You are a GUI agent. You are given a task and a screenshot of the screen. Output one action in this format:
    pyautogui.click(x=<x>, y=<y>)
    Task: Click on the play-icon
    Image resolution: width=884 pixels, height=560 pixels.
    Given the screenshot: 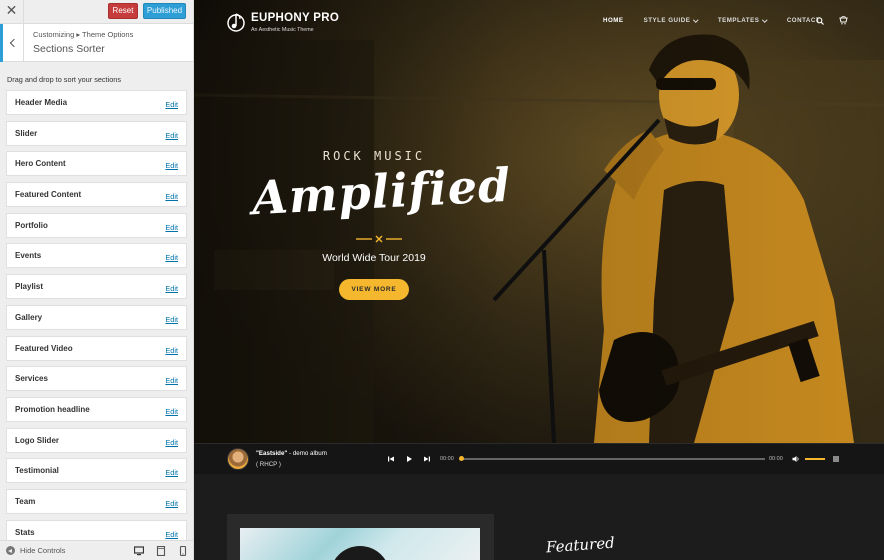 What is the action you would take?
    pyautogui.click(x=409, y=459)
    